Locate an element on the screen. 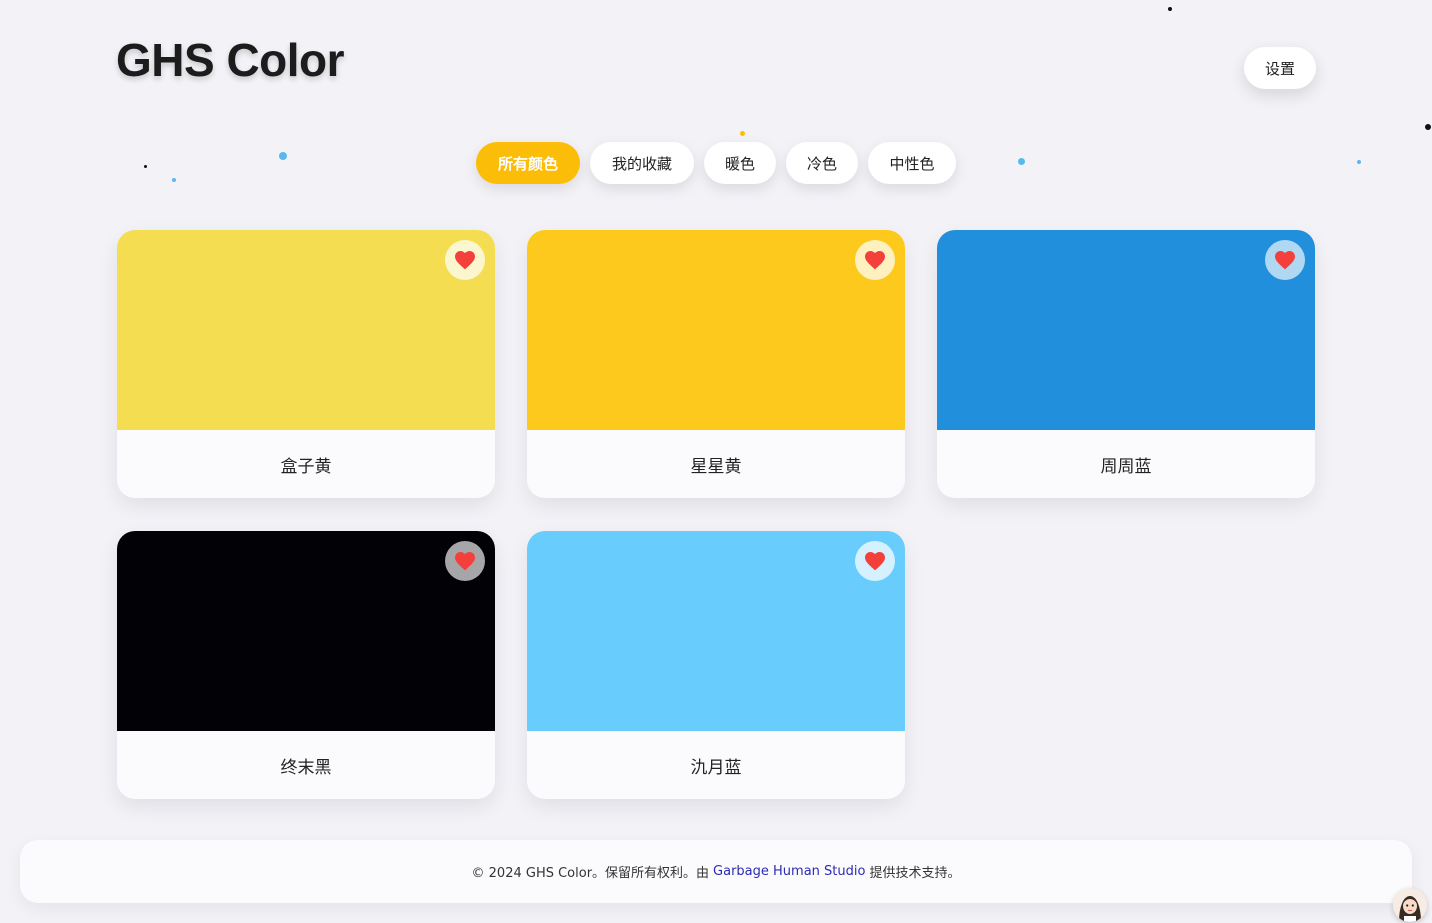 This screenshot has width=1432, height=923. avatar-image is located at coordinates (1410, 905).